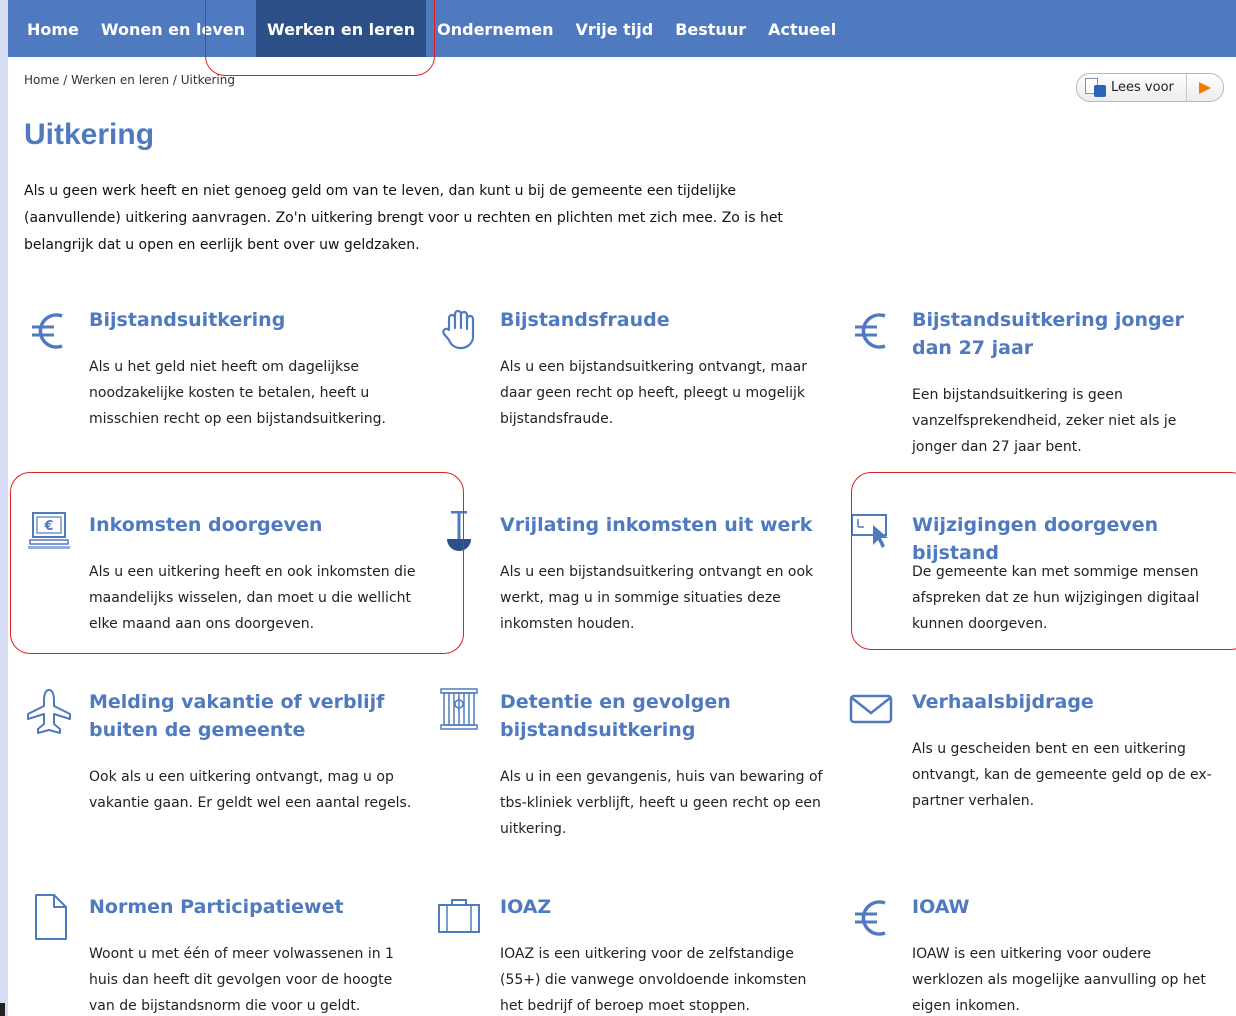  I want to click on page-title: Uitkering, so click(89, 134).